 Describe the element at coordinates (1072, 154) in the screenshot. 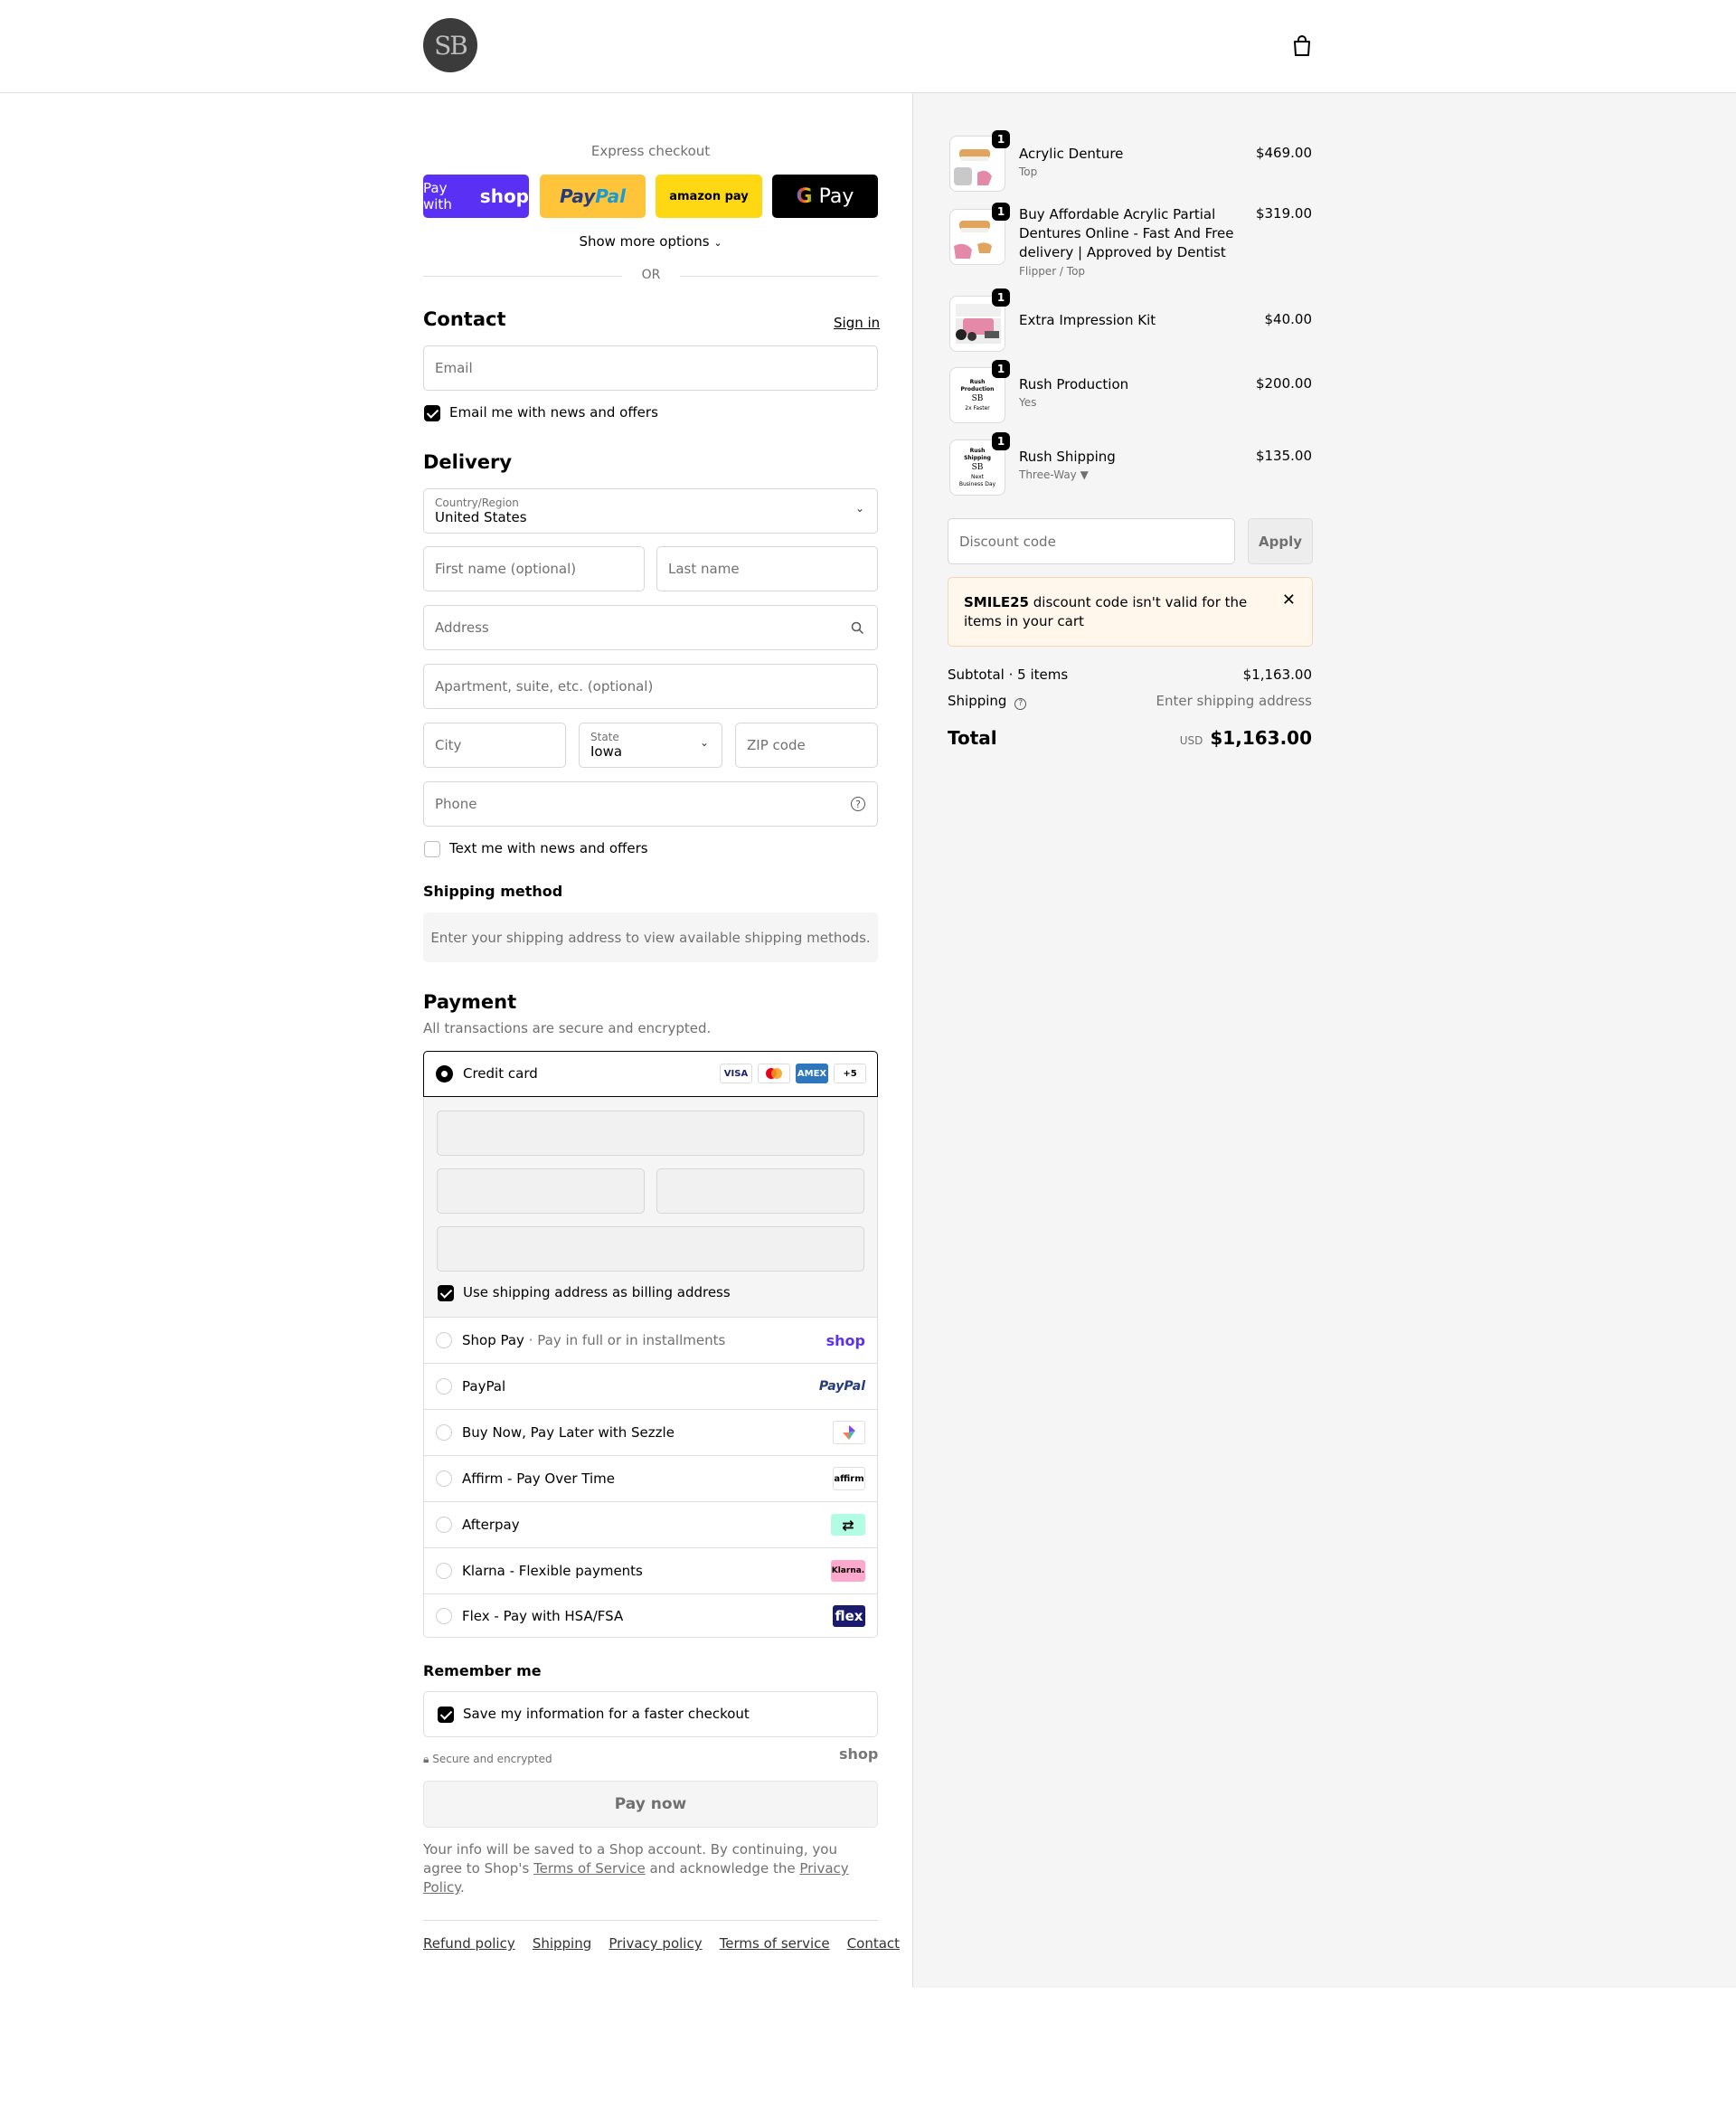

I see `item-name: Acrylic Denture` at that location.